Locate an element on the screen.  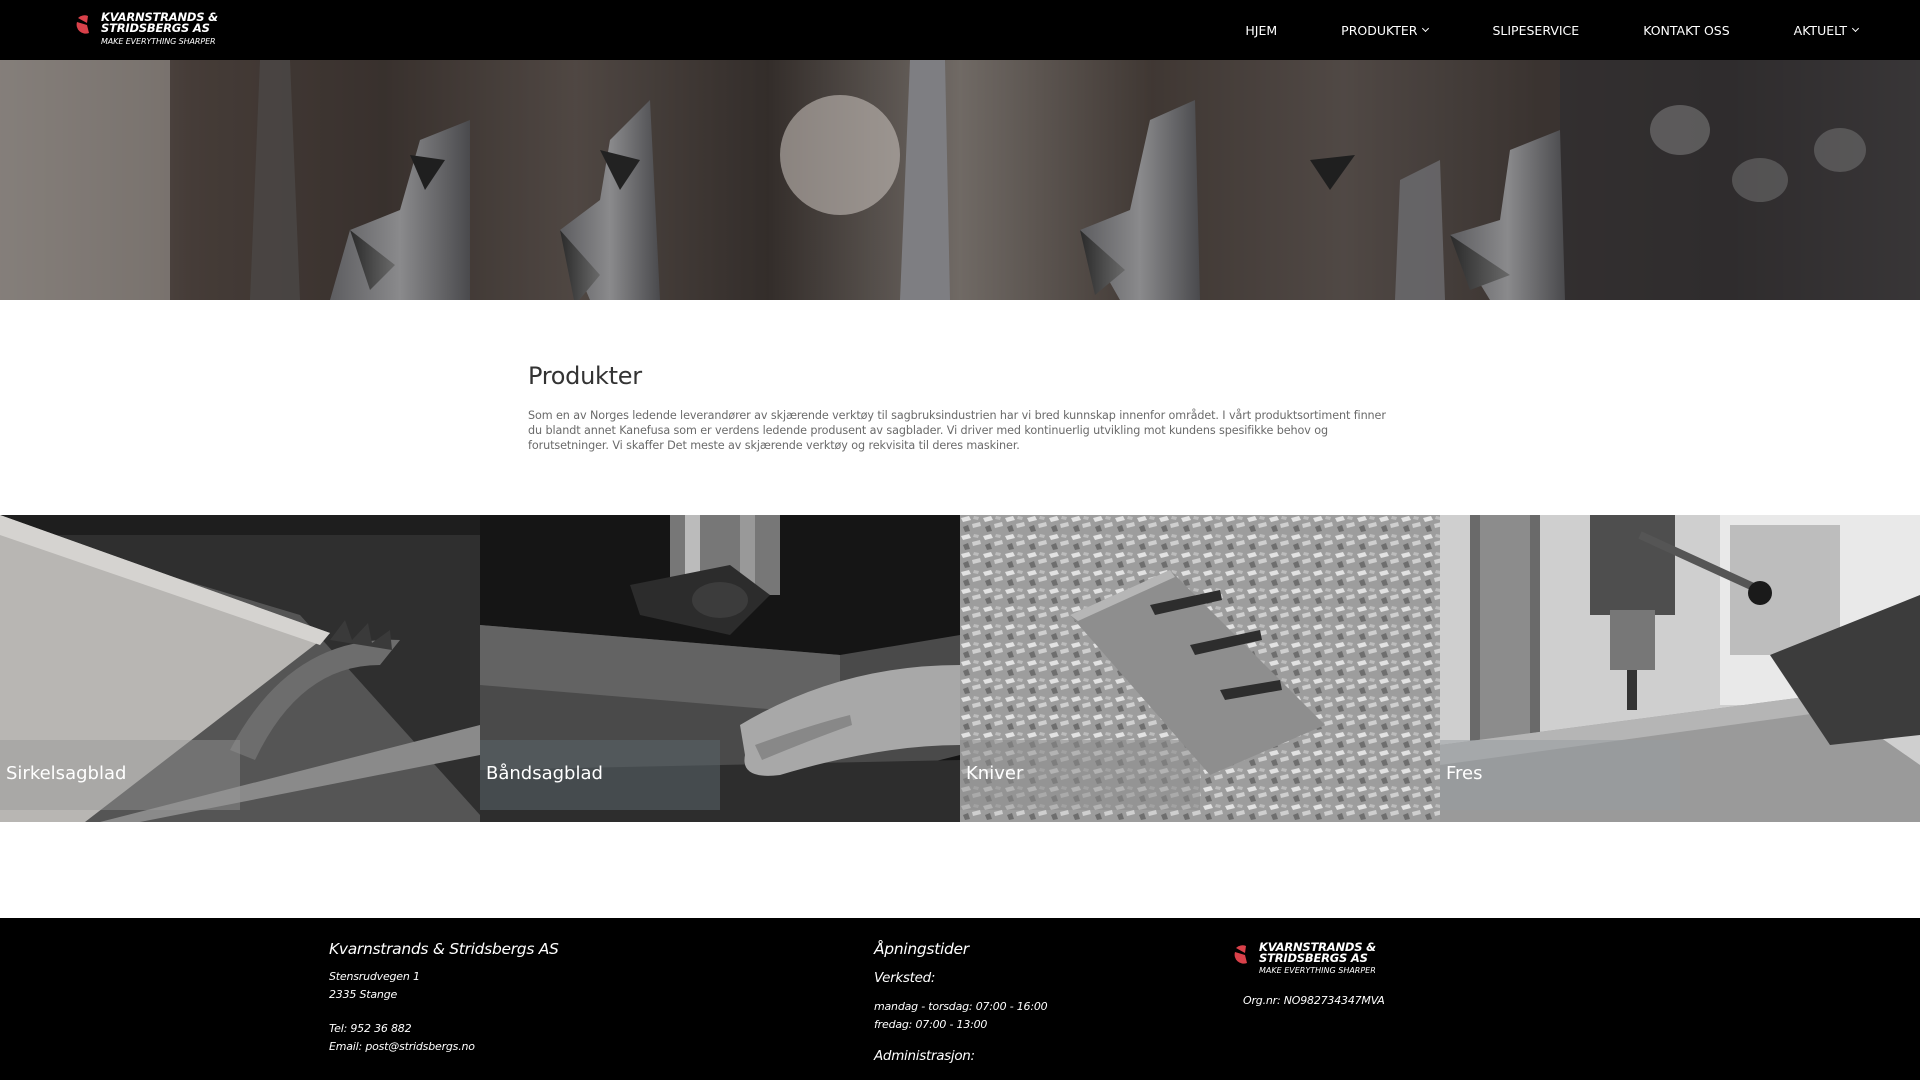
nav-item-produkter: PRODUKTER is located at coordinates (1385, 30).